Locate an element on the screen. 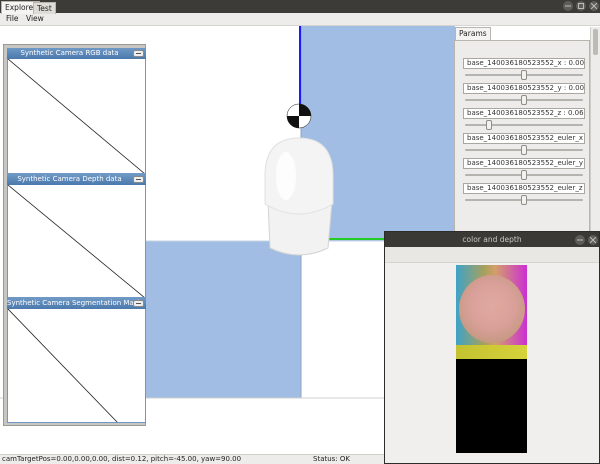 The height and width of the screenshot is (464, 600). param-label: base_140036180523552_y : 0.000 is located at coordinates (524, 88).